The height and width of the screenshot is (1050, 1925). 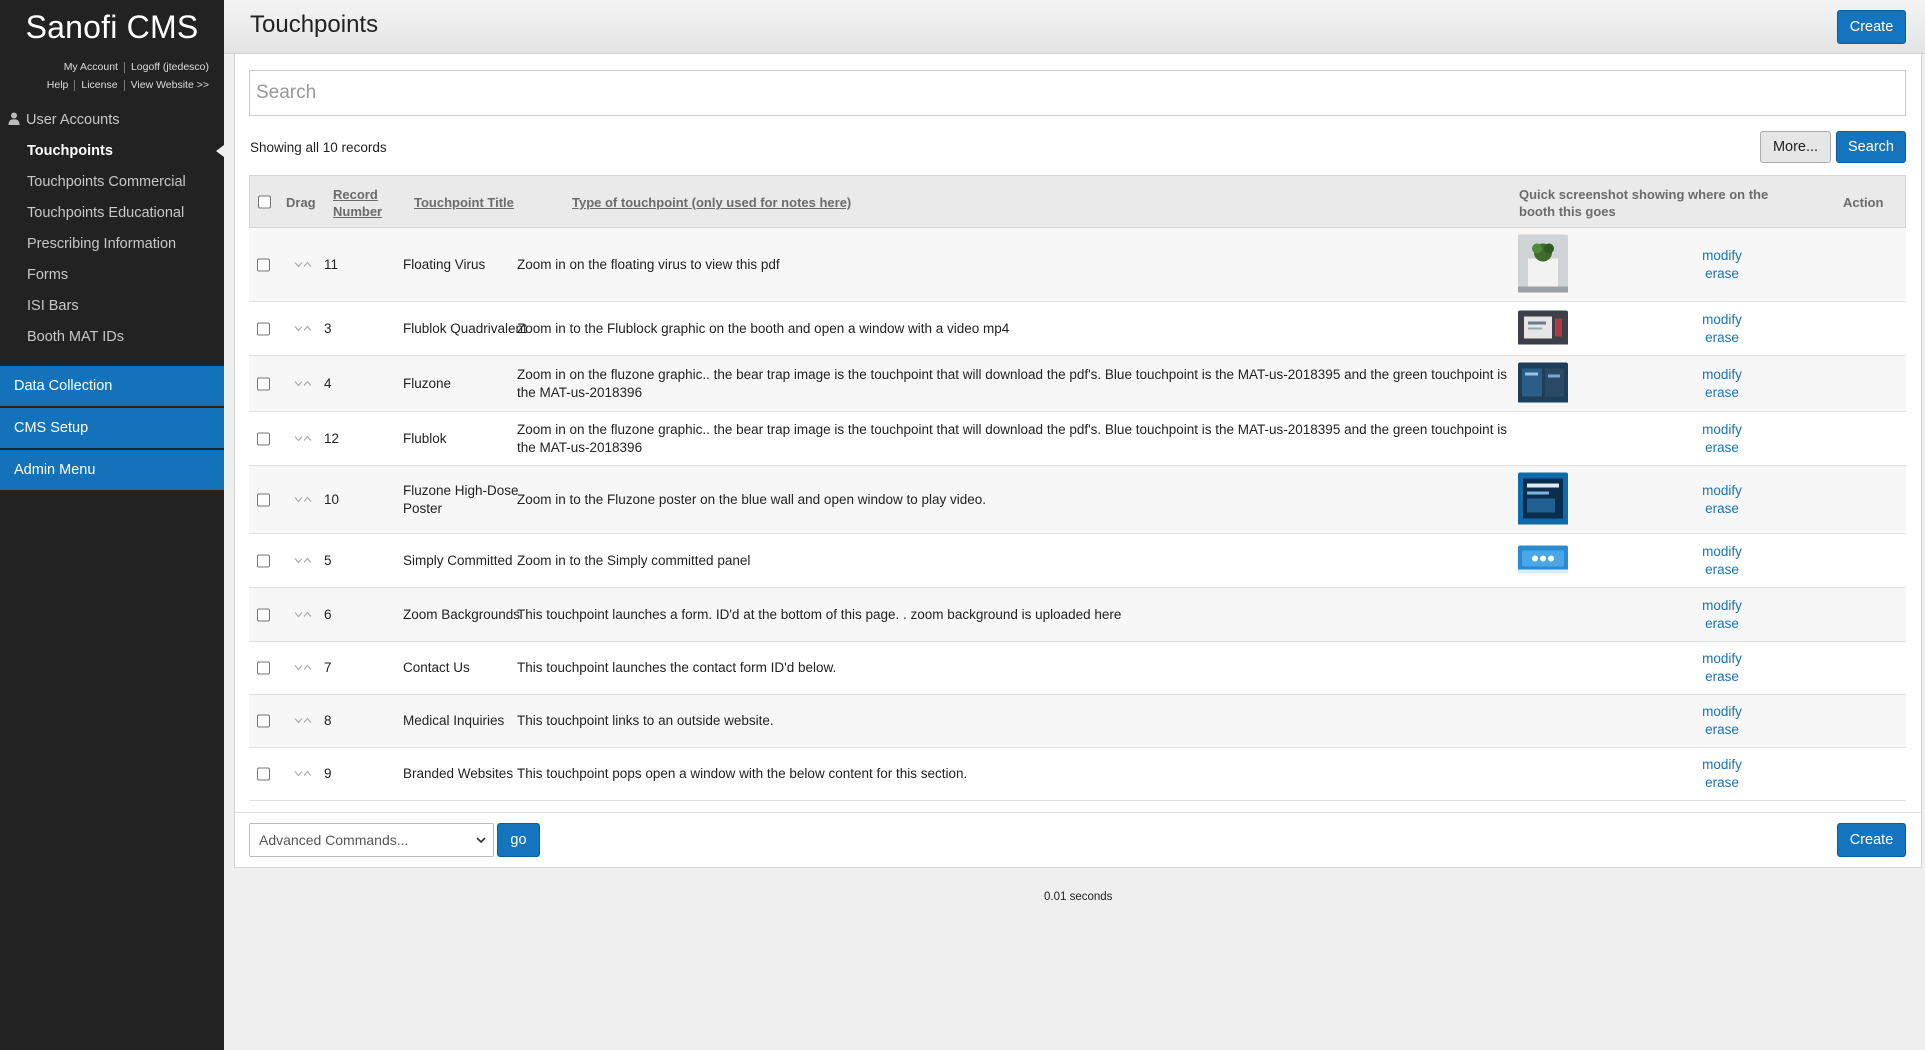 What do you see at coordinates (14, 115) in the screenshot?
I see `user-icon` at bounding box center [14, 115].